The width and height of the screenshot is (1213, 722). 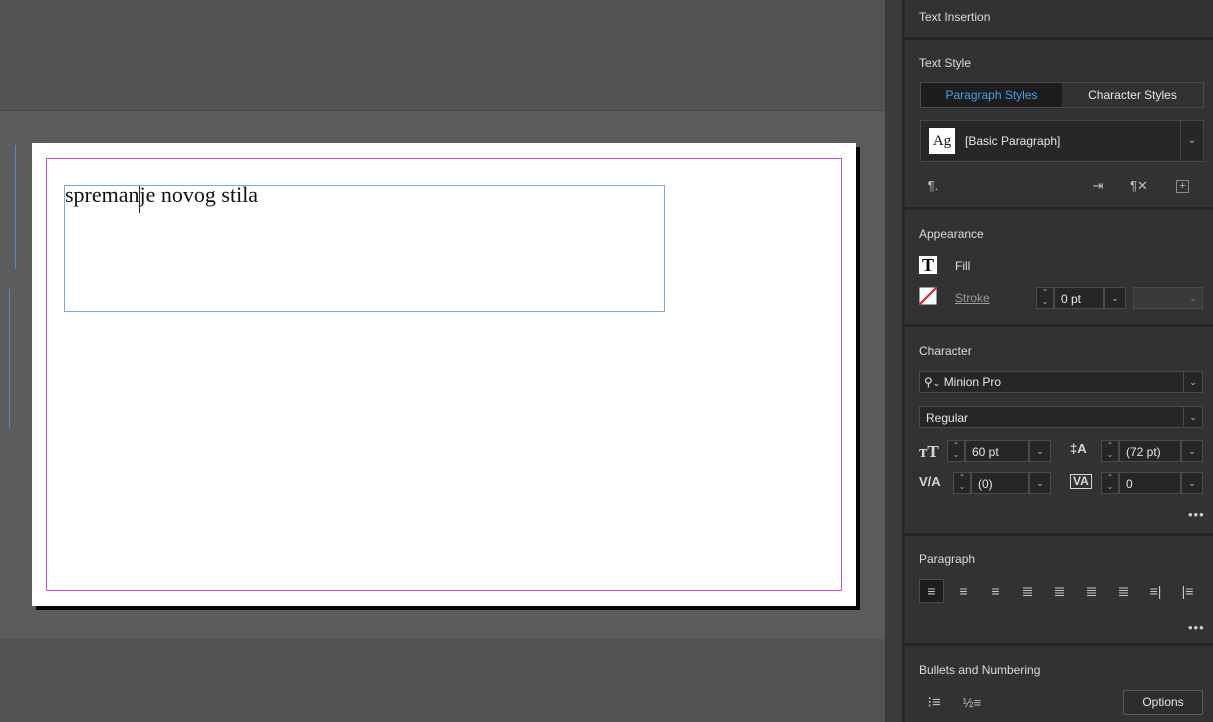 What do you see at coordinates (1110, 451) in the screenshot?
I see `leading-stepper: ⌃ ⌄` at bounding box center [1110, 451].